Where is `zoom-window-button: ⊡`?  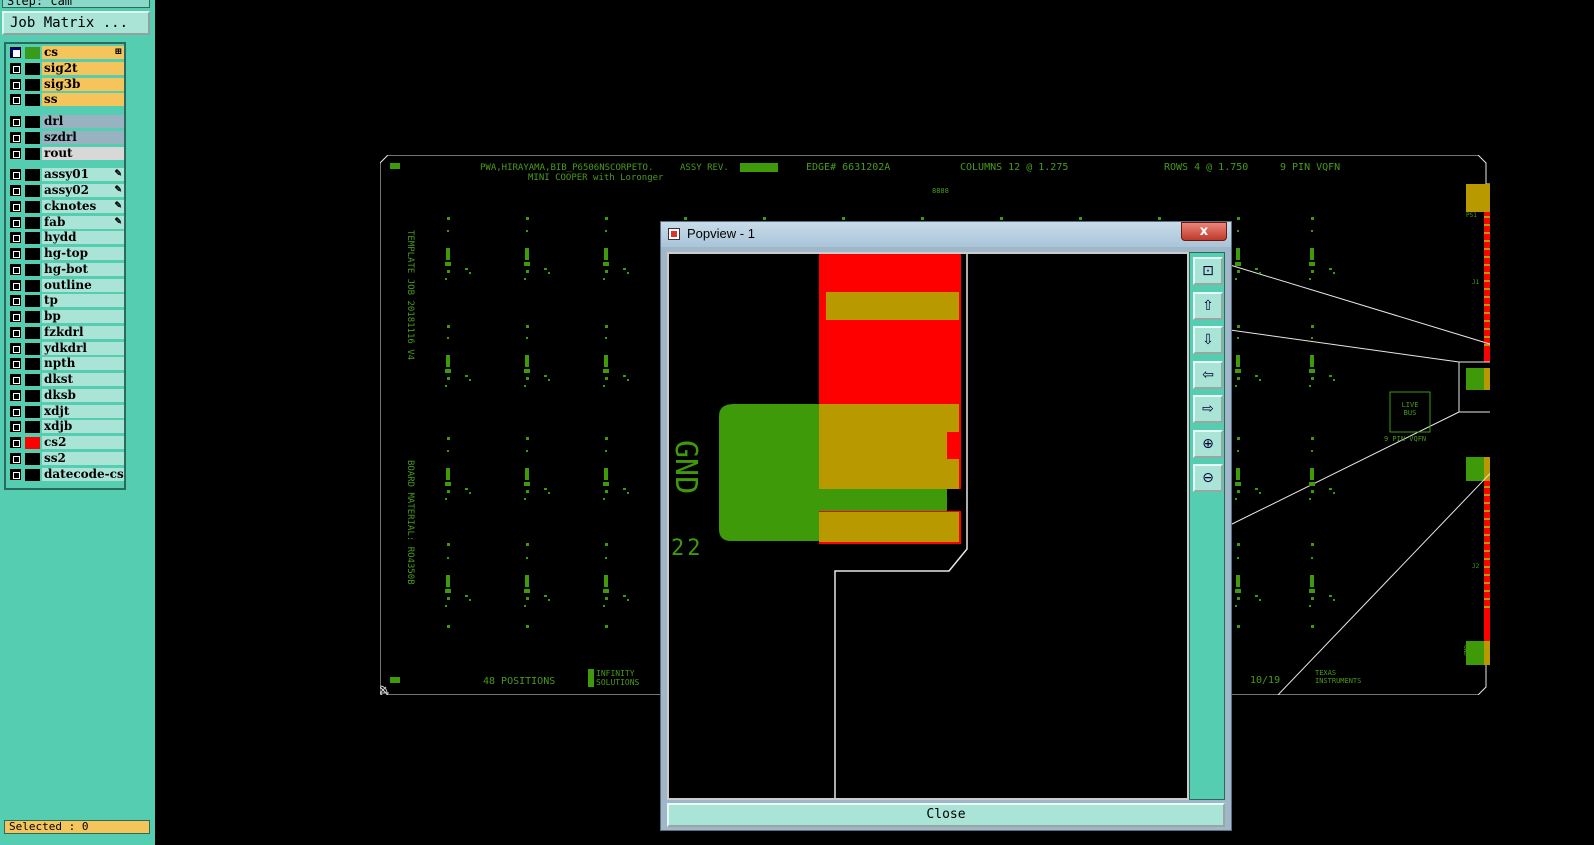
zoom-window-button: ⊡ is located at coordinates (1208, 271).